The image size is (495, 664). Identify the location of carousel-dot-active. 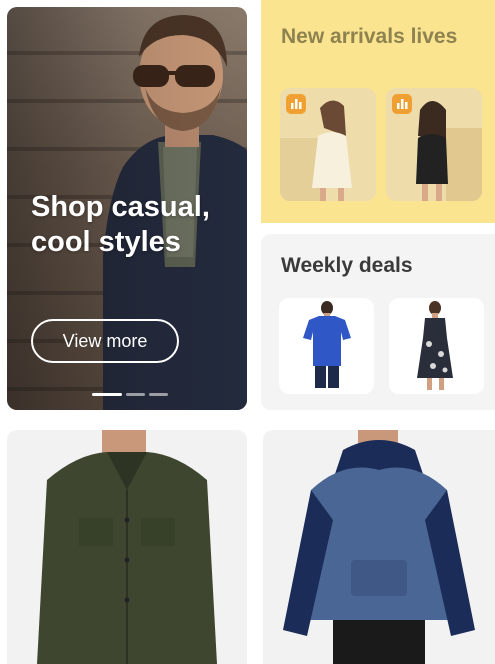
(107, 394).